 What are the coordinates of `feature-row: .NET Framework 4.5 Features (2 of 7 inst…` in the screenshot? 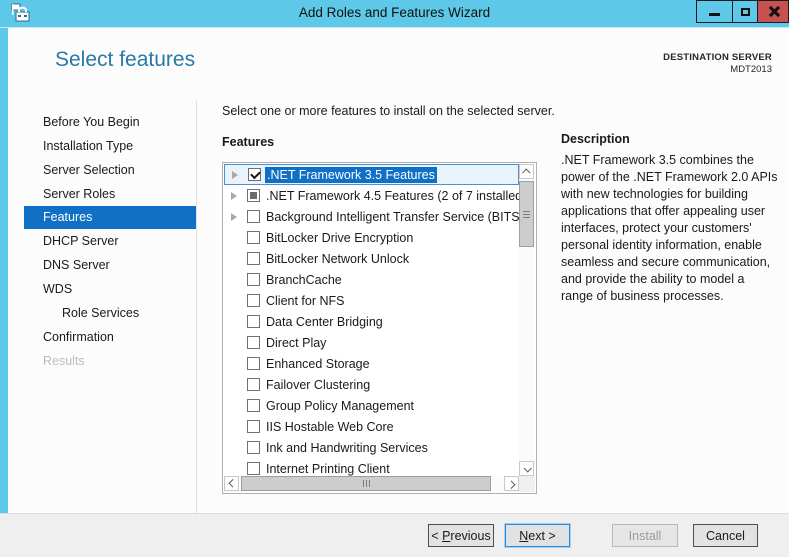 It's located at (371, 195).